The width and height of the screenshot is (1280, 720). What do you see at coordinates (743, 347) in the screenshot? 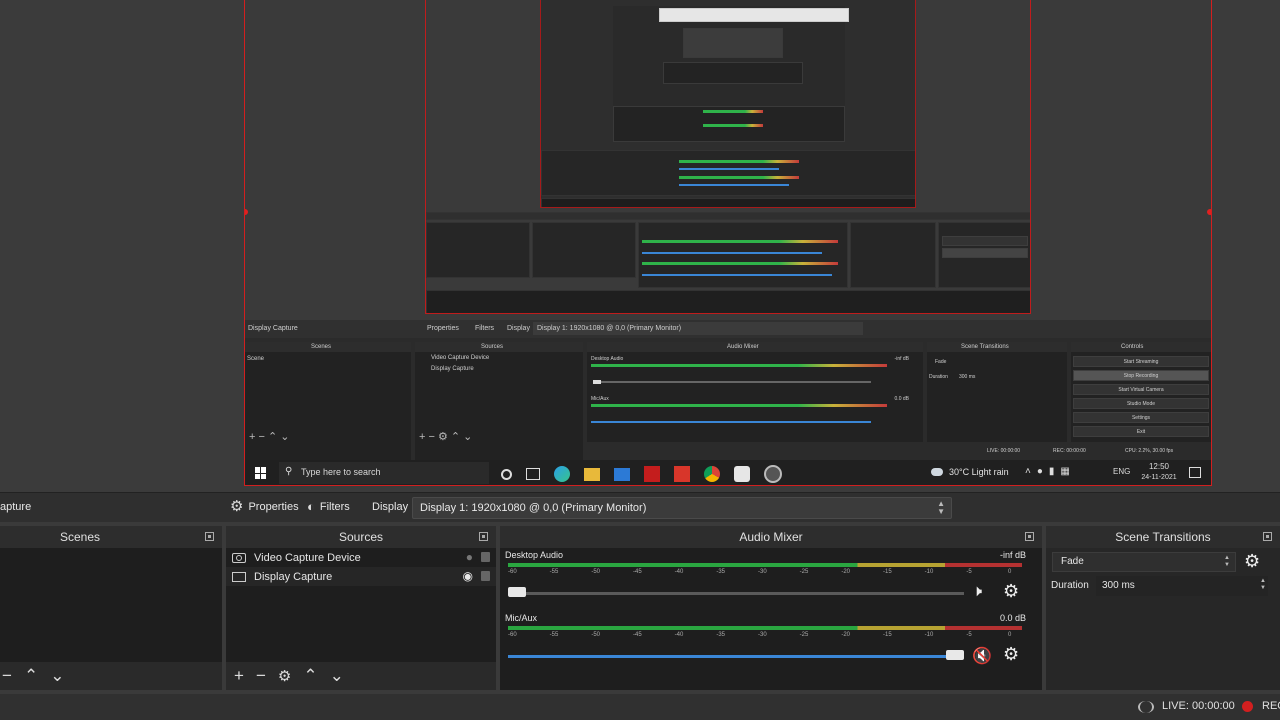
I see `embedded-mixer-title: Audio Mixer` at bounding box center [743, 347].